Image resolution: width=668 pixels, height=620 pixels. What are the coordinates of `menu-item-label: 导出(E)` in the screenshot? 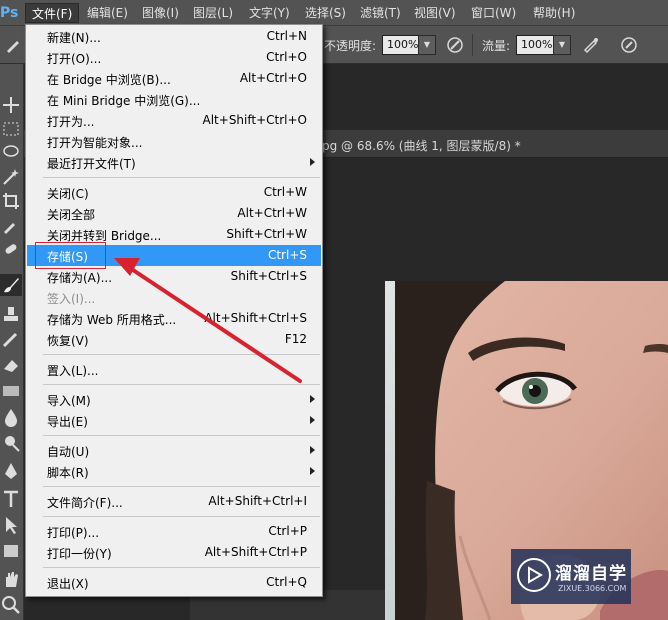 It's located at (67, 422).